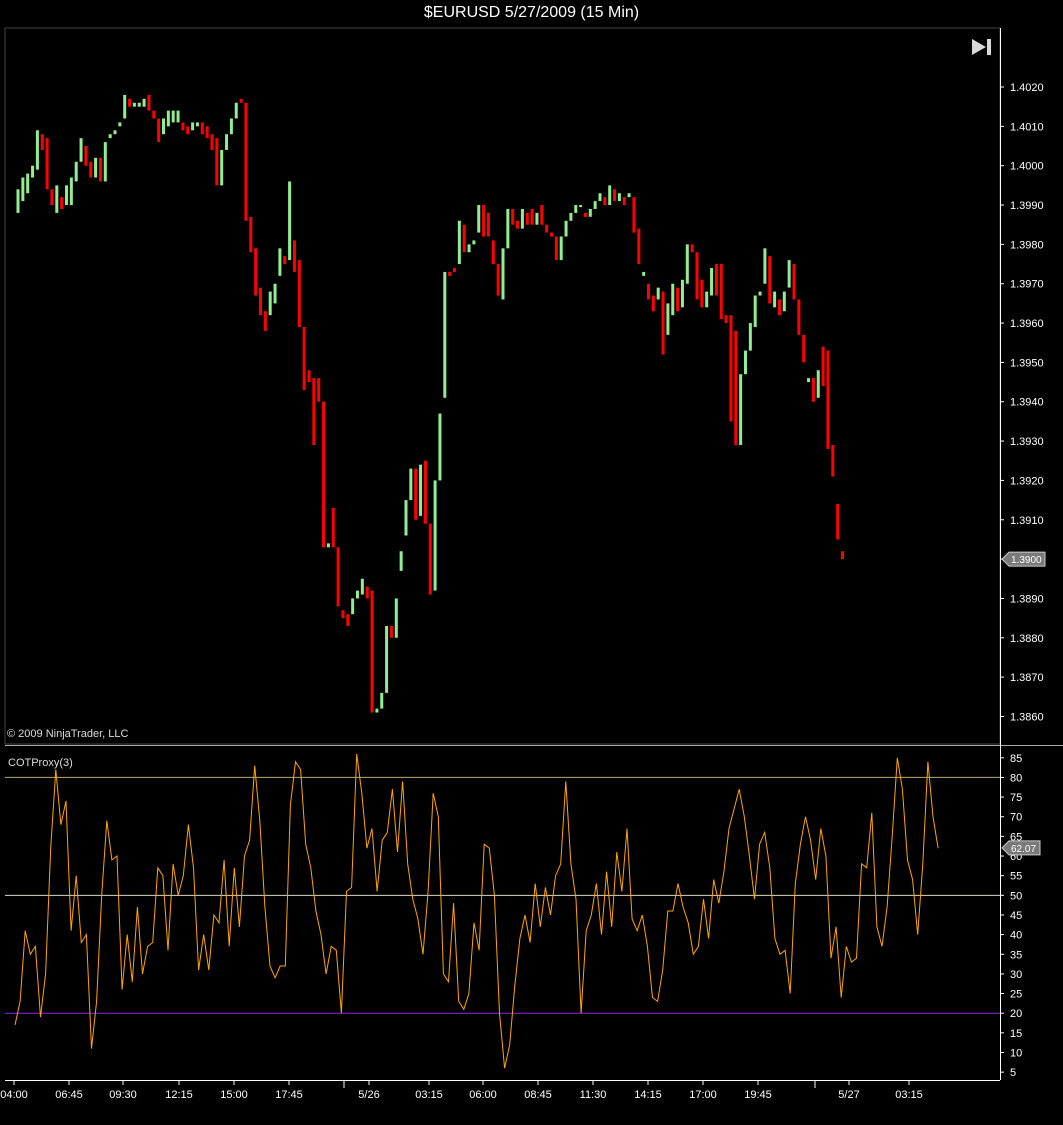 The height and width of the screenshot is (1125, 1063). What do you see at coordinates (1027, 88) in the screenshot?
I see `price-tick-label: 1.4020` at bounding box center [1027, 88].